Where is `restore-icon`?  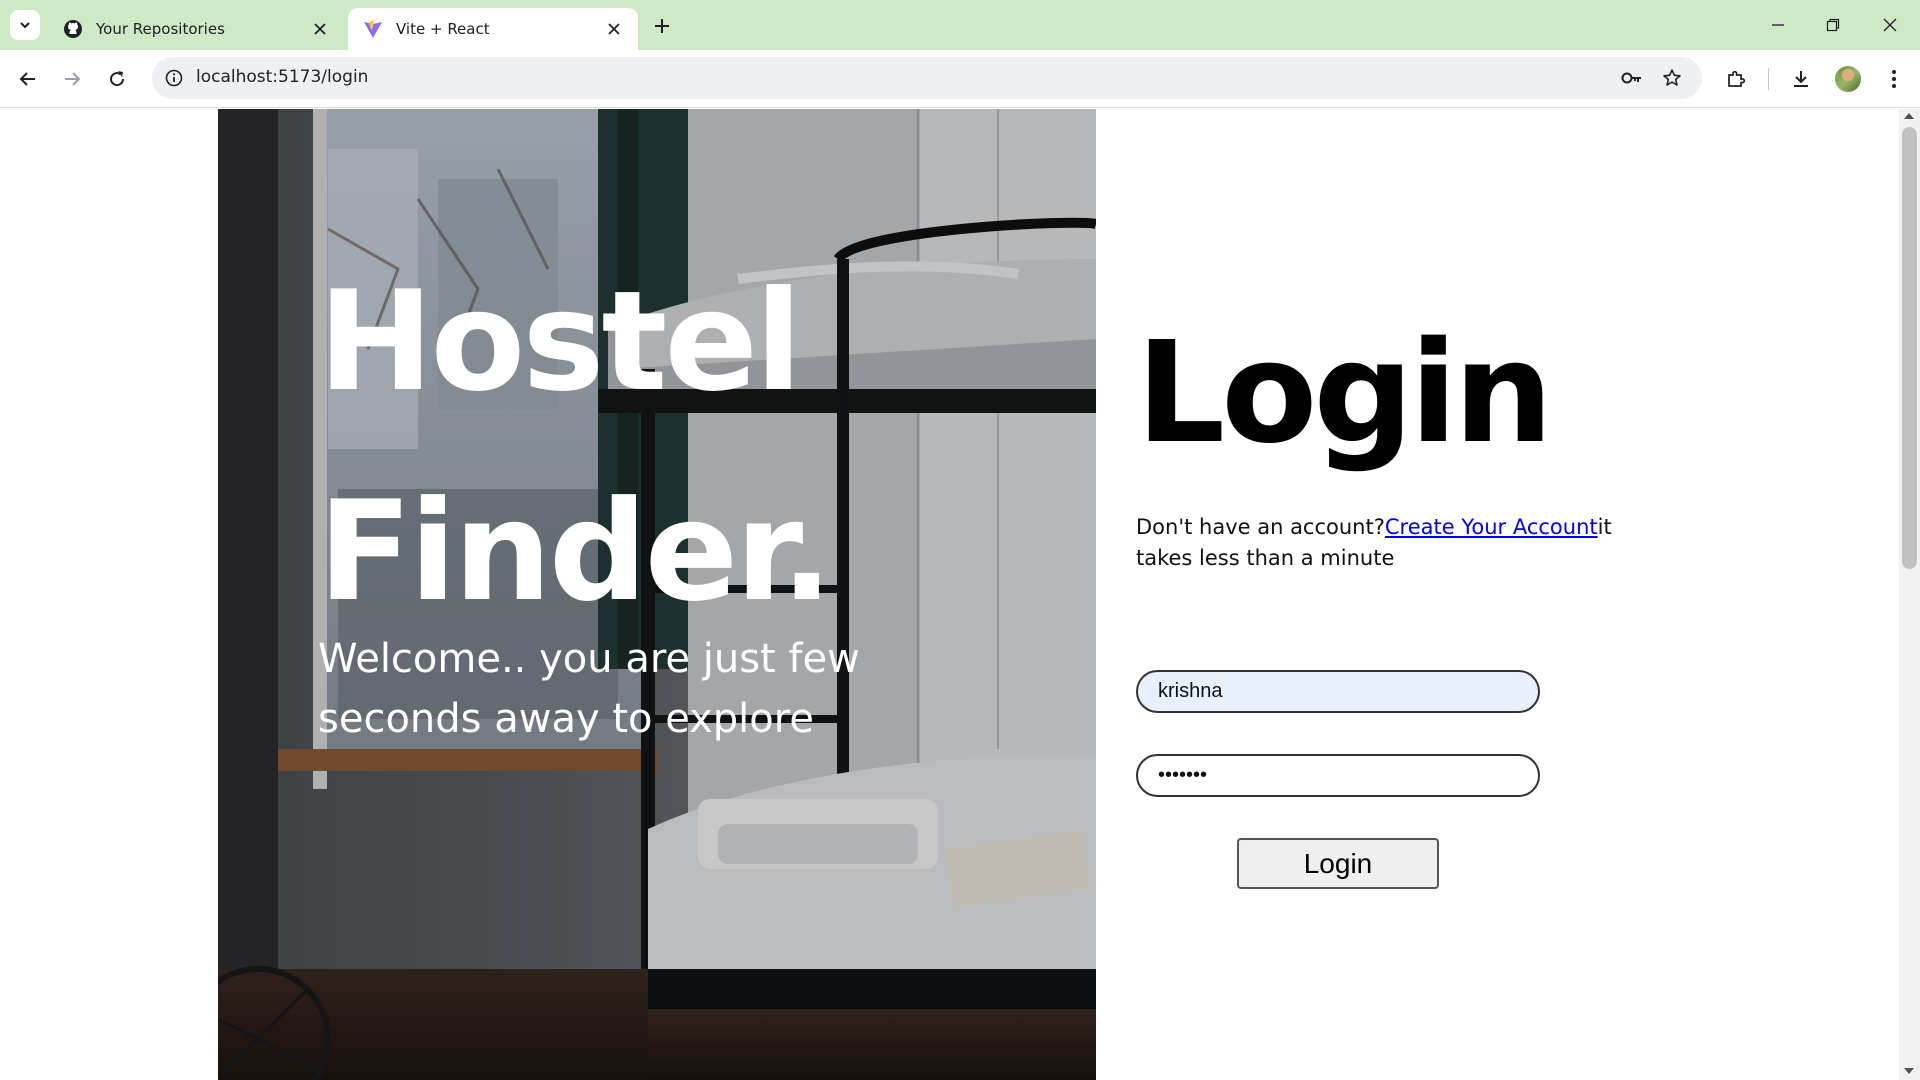
restore-icon is located at coordinates (1833, 25).